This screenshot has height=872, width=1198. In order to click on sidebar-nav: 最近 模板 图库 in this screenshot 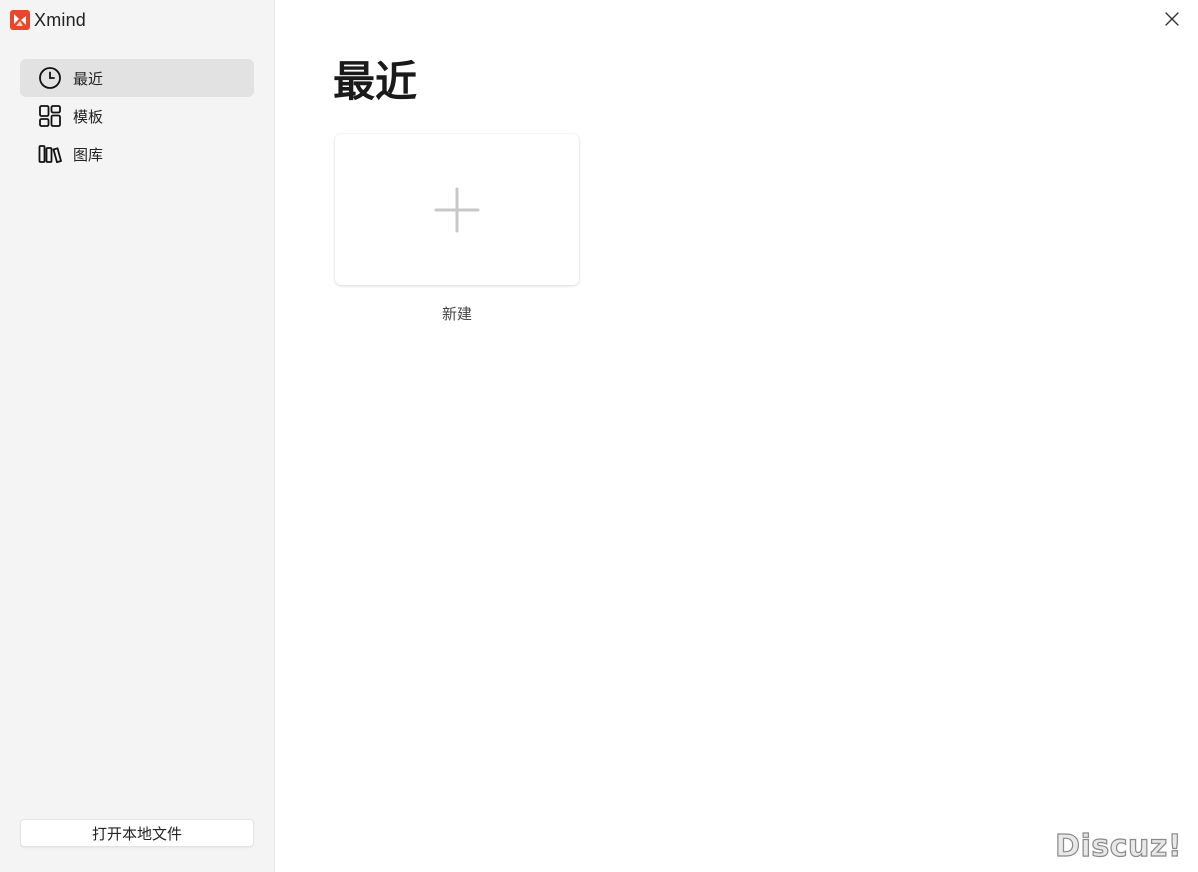, I will do `click(137, 116)`.